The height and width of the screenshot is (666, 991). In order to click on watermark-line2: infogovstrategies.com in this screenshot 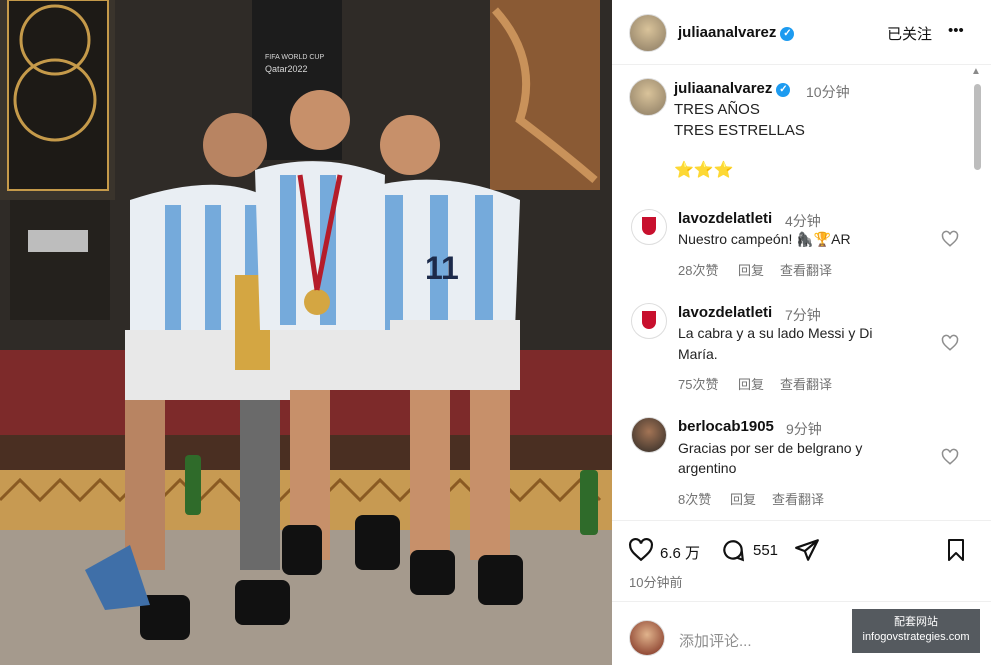, I will do `click(916, 637)`.